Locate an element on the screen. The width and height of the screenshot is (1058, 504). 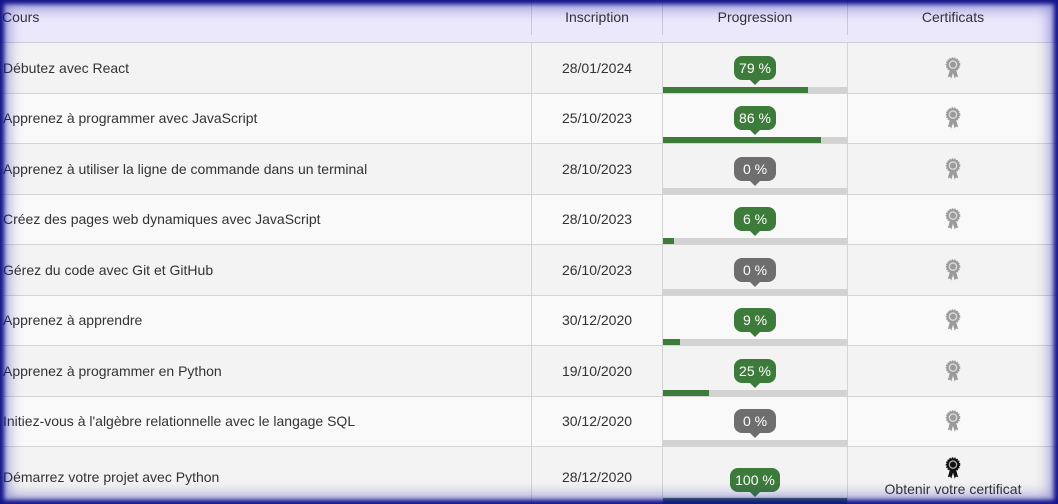
course-title: Gérez du code avec Git et GitHub is located at coordinates (265, 270).